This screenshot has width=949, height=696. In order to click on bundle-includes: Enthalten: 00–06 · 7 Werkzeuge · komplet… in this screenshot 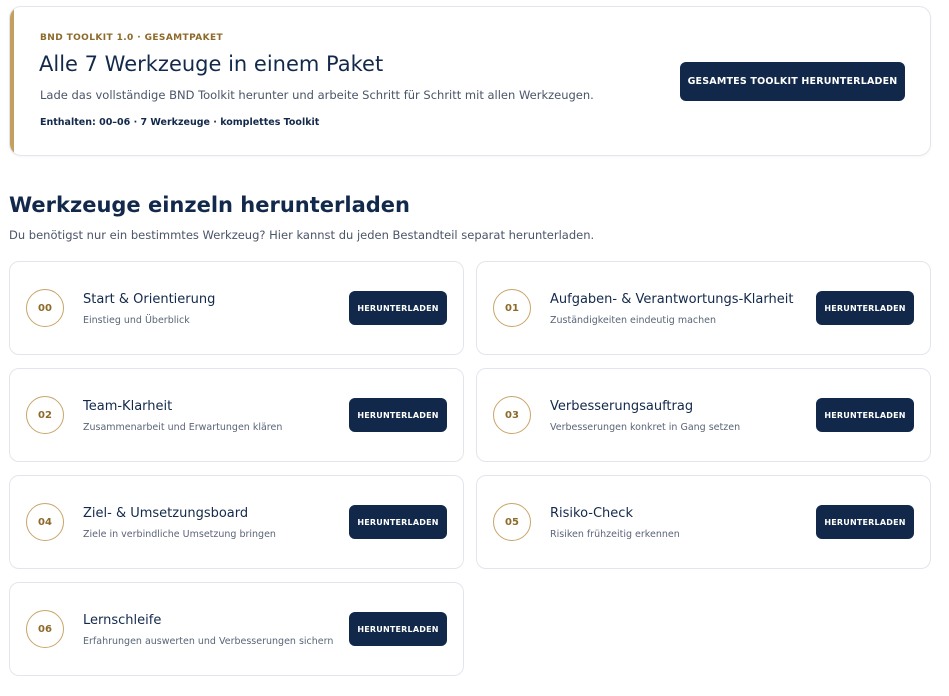, I will do `click(180, 122)`.